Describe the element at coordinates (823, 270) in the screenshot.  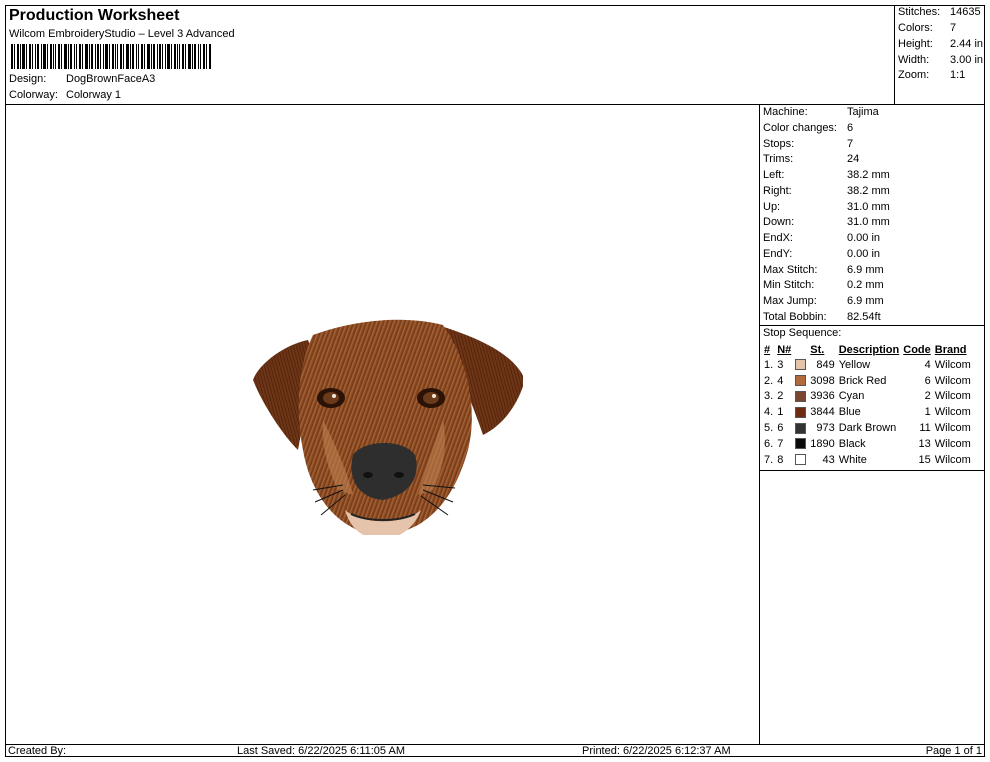
I see `info-row: Max Stitch: 6.9 mm` at that location.